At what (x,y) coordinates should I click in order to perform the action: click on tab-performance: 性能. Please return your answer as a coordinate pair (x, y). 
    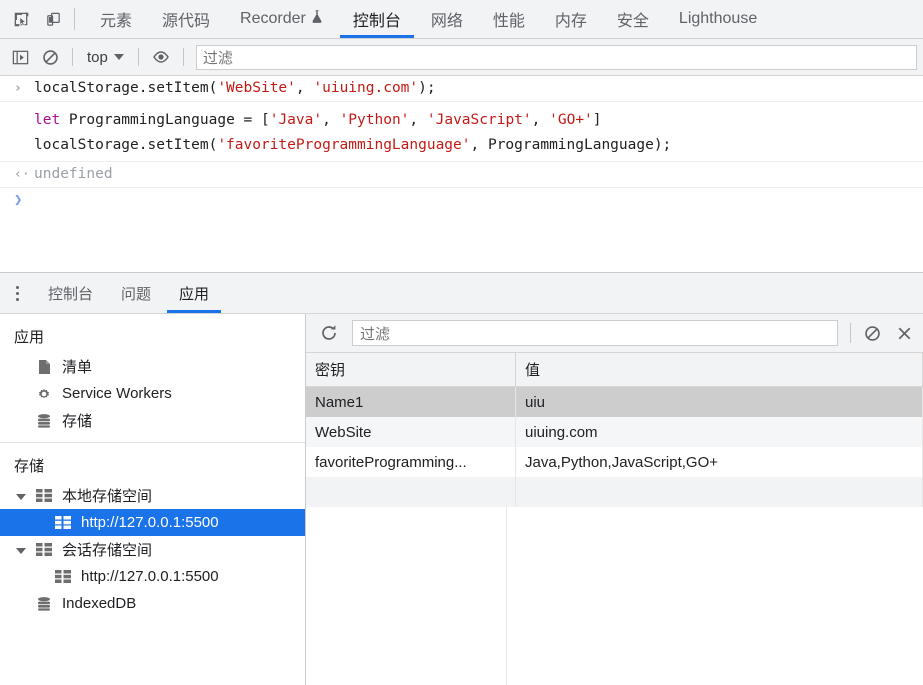
    Looking at the image, I should click on (509, 19).